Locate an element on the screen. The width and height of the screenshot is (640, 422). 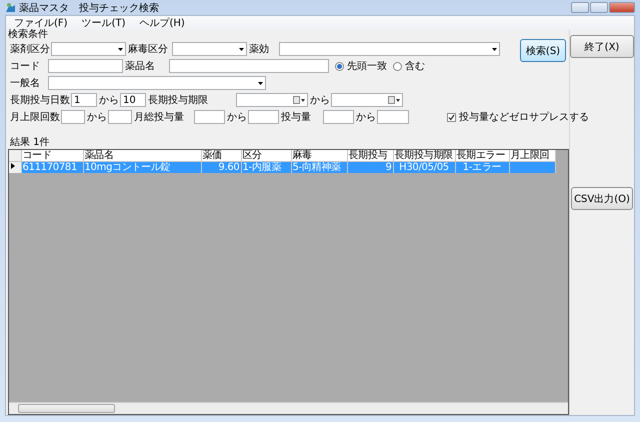
field-label: 月上限回数 is located at coordinates (35, 117).